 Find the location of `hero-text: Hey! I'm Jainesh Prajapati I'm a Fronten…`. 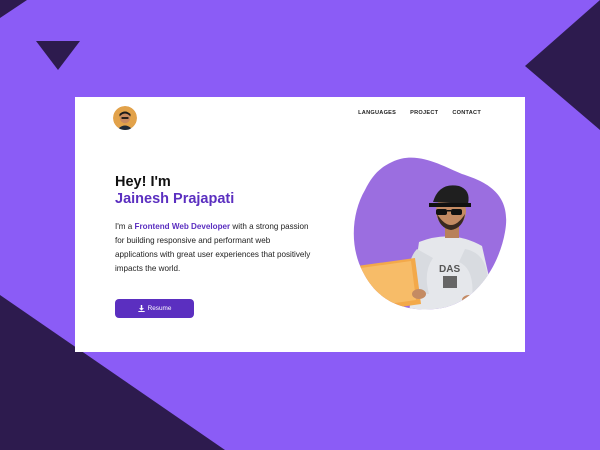

hero-text: Hey! I'm Jainesh Prajapati I'm a Fronten… is located at coordinates (215, 225).